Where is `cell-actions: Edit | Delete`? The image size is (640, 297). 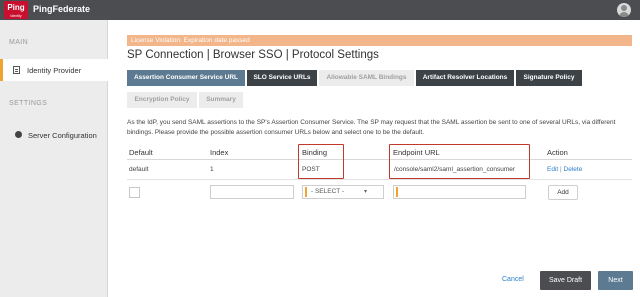 cell-actions: Edit | Delete is located at coordinates (564, 169).